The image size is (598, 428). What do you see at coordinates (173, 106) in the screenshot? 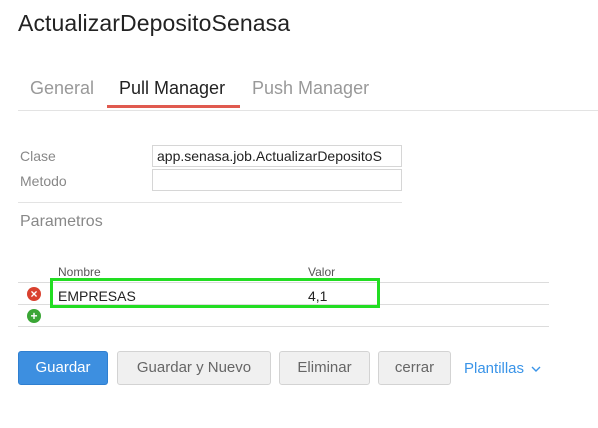
I see `active-tab-indicator` at bounding box center [173, 106].